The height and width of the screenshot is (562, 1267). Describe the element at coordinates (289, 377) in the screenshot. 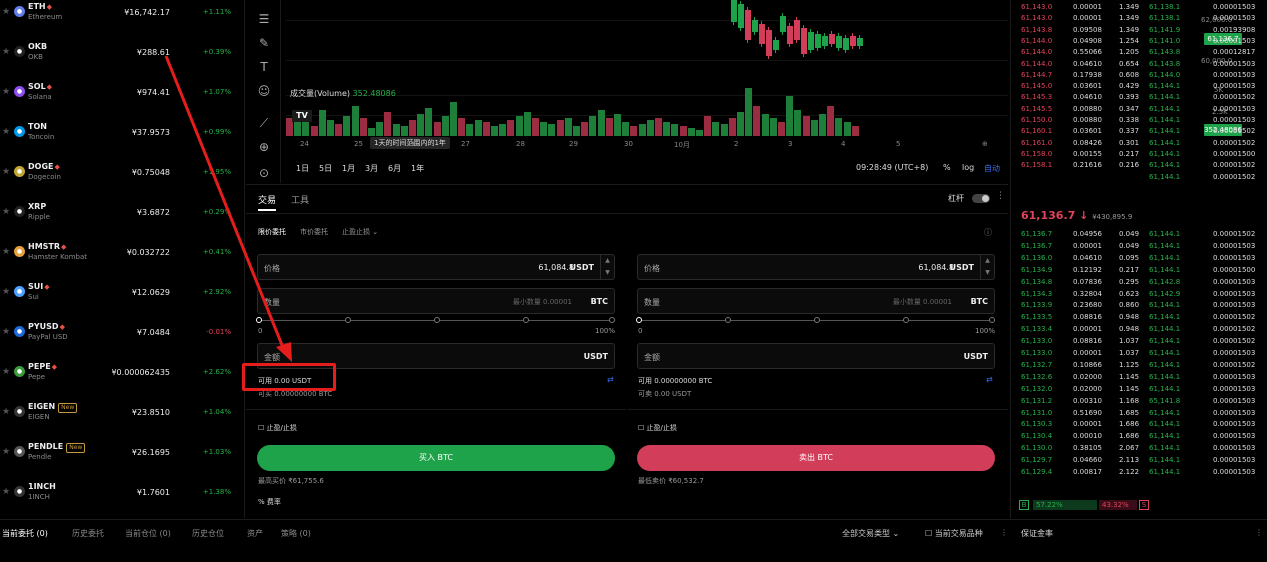

I see `highlight-box` at that location.